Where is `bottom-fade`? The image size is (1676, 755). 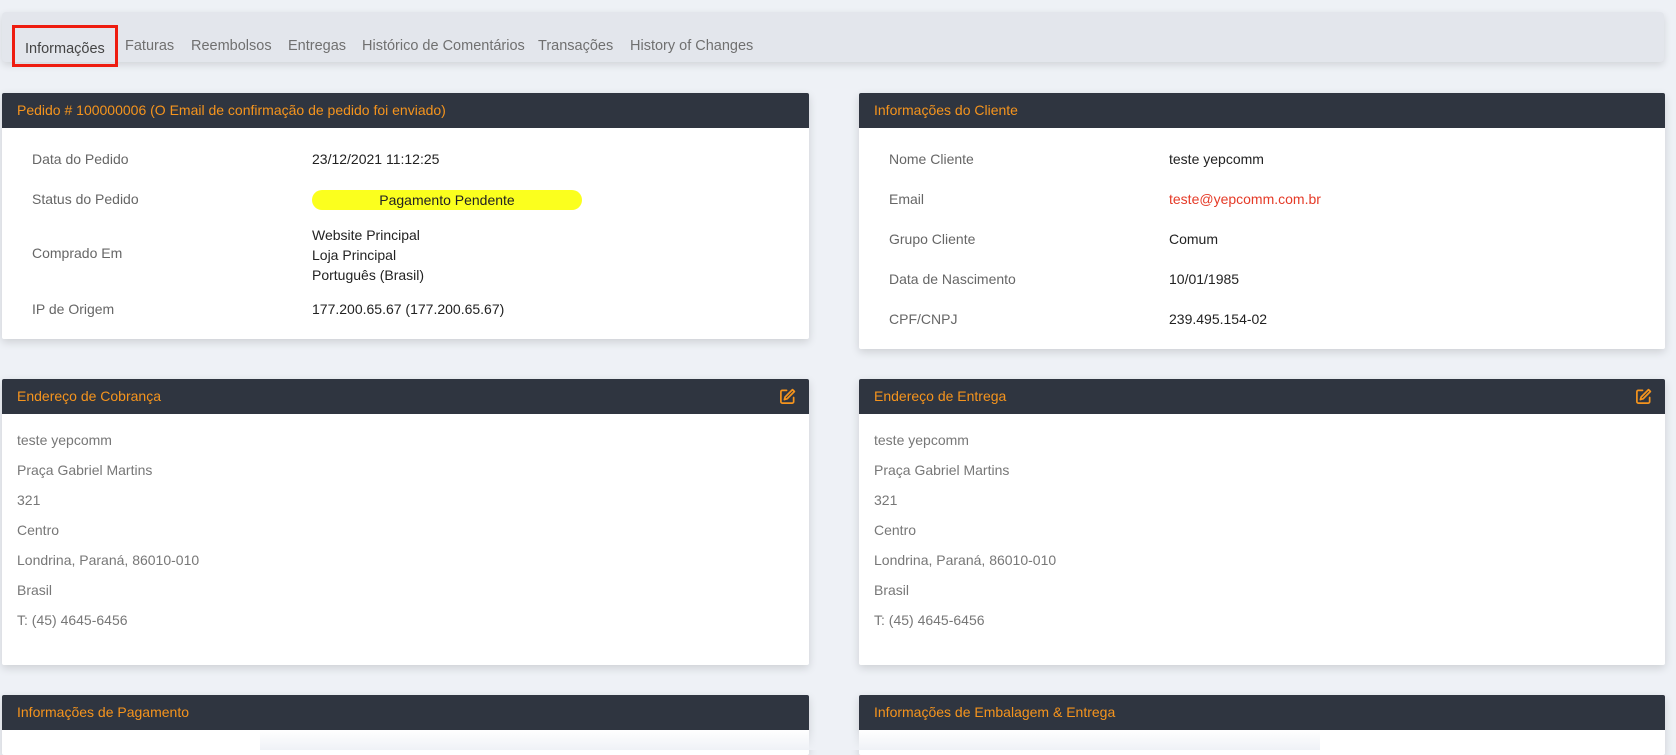 bottom-fade is located at coordinates (790, 740).